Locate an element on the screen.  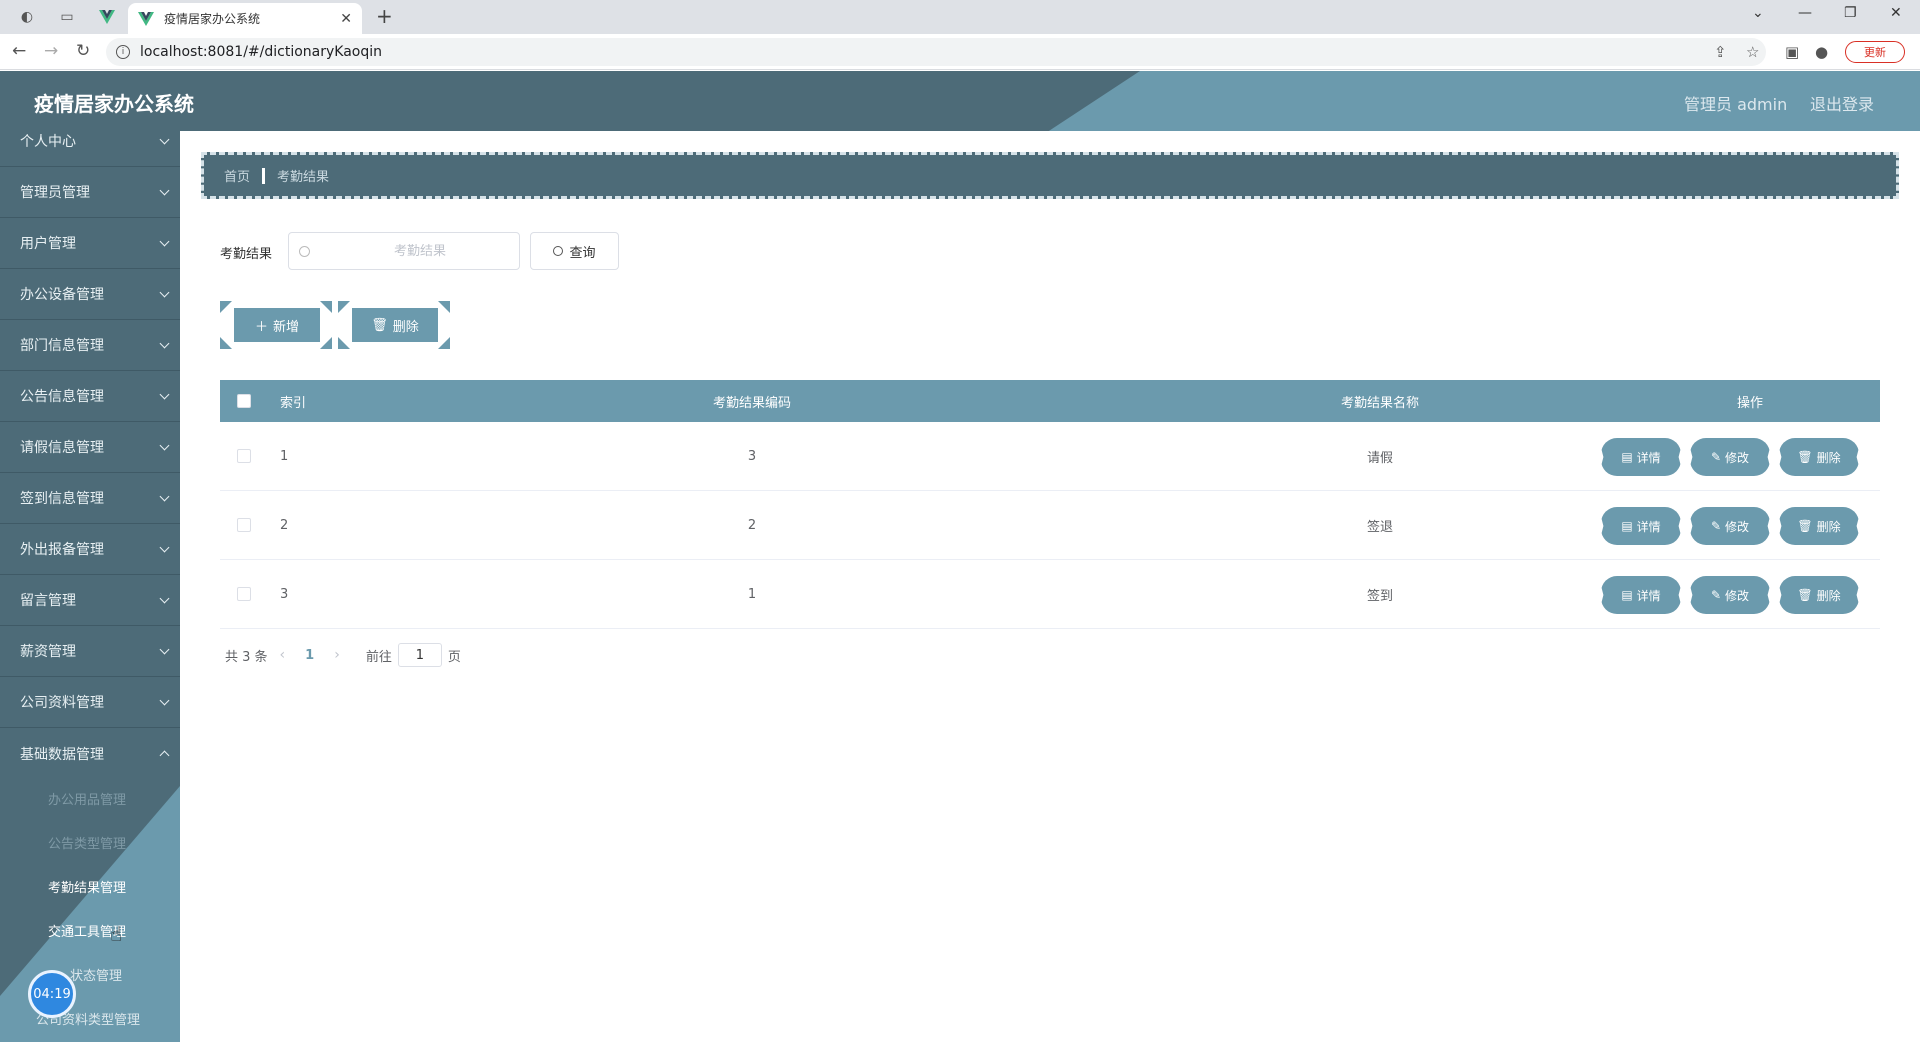
side-panel-icon: ▣ is located at coordinates (1792, 52).